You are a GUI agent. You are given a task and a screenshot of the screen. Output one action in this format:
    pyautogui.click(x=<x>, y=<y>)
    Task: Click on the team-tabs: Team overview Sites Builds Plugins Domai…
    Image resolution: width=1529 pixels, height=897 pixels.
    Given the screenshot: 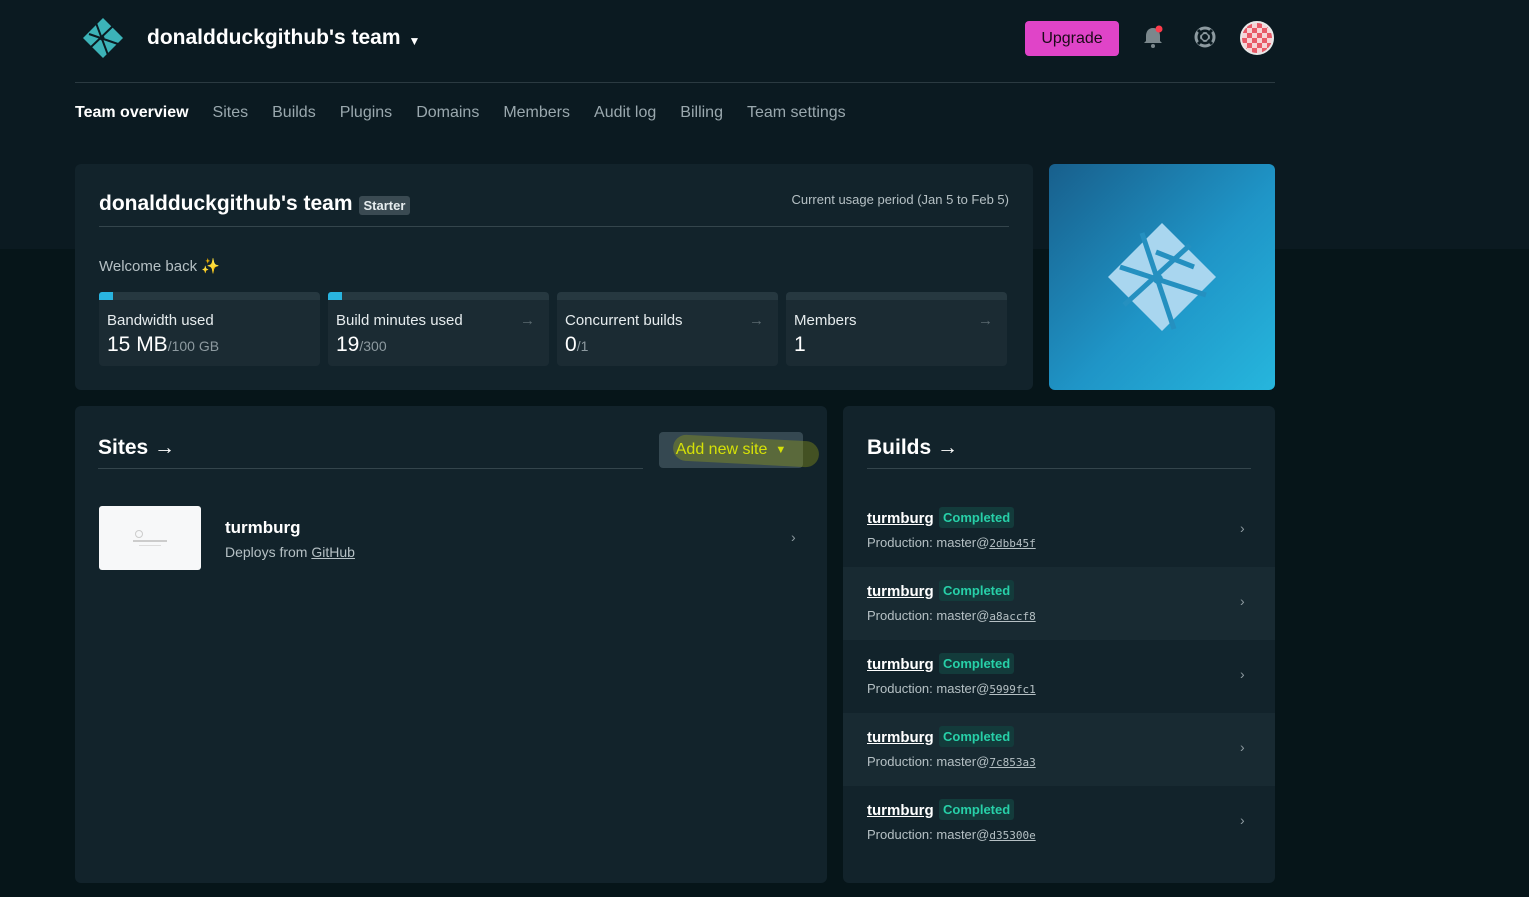 What is the action you would take?
    pyautogui.click(x=460, y=113)
    